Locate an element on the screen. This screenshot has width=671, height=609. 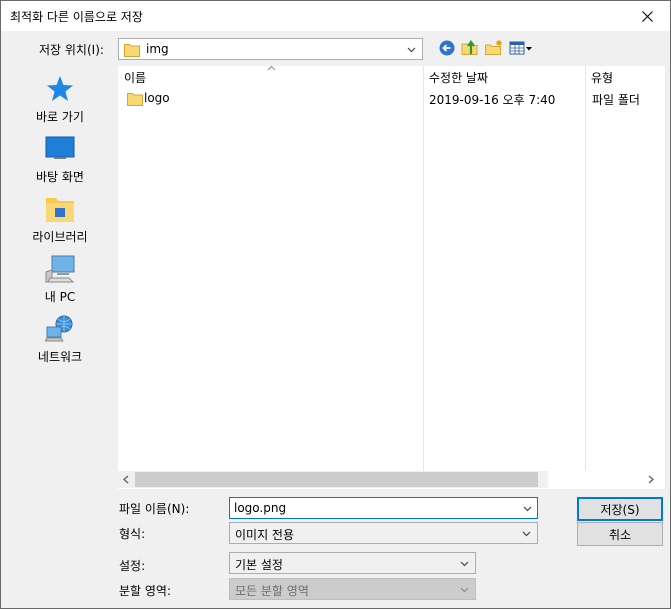
window-title: 최적화 다른 이름으로 저장 is located at coordinates (76, 17).